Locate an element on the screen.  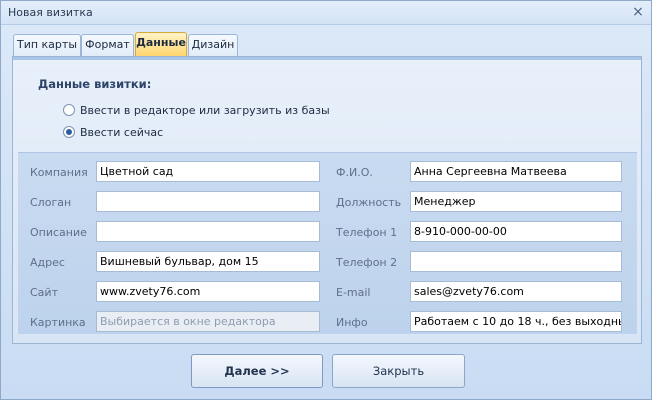
position-input: Менеджер is located at coordinates (516, 201).